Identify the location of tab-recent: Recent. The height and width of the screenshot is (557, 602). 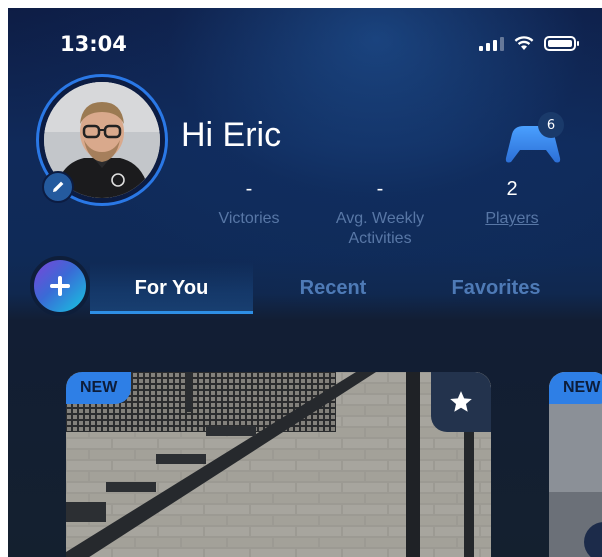
(333, 288).